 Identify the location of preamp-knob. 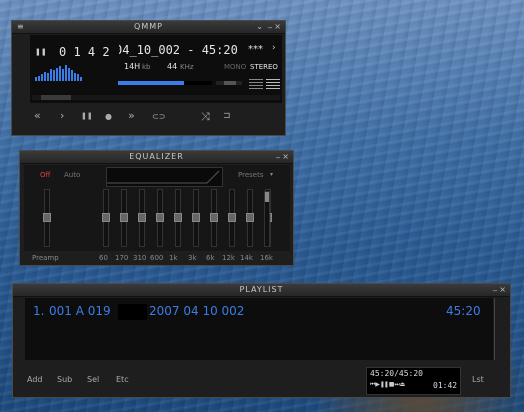
(47, 217).